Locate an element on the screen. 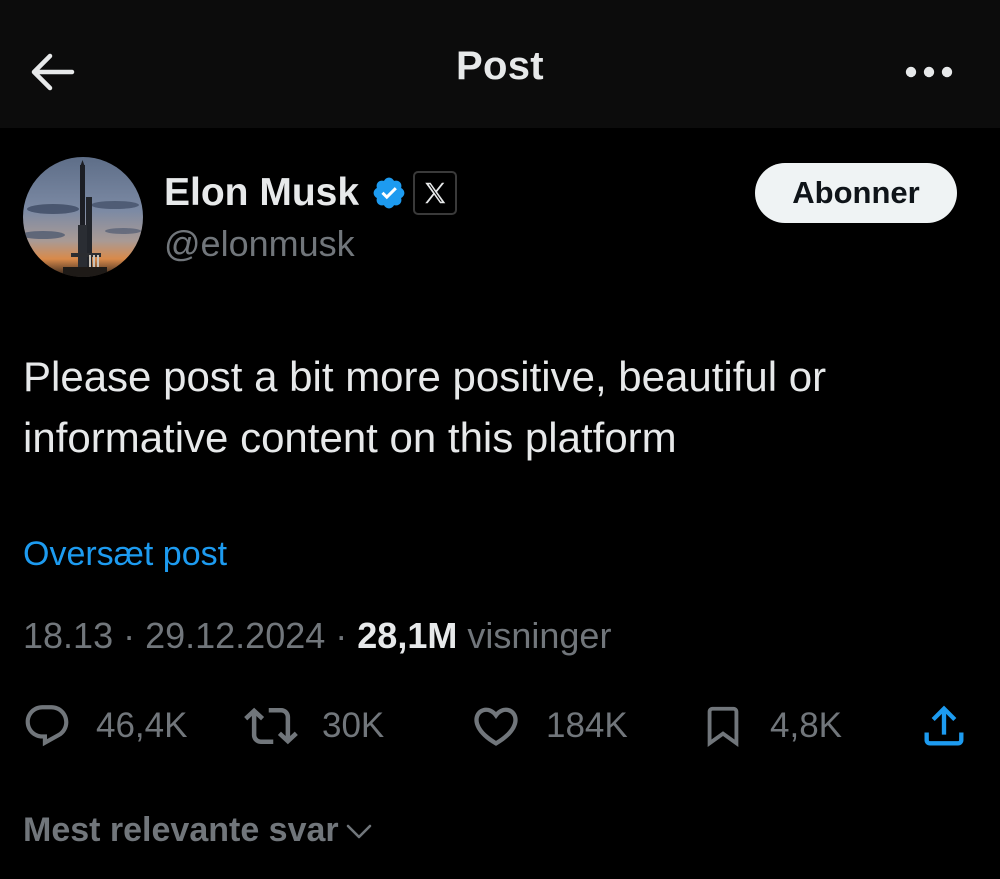 The image size is (1000, 879). bookmark-count: 4,8K is located at coordinates (806, 725).